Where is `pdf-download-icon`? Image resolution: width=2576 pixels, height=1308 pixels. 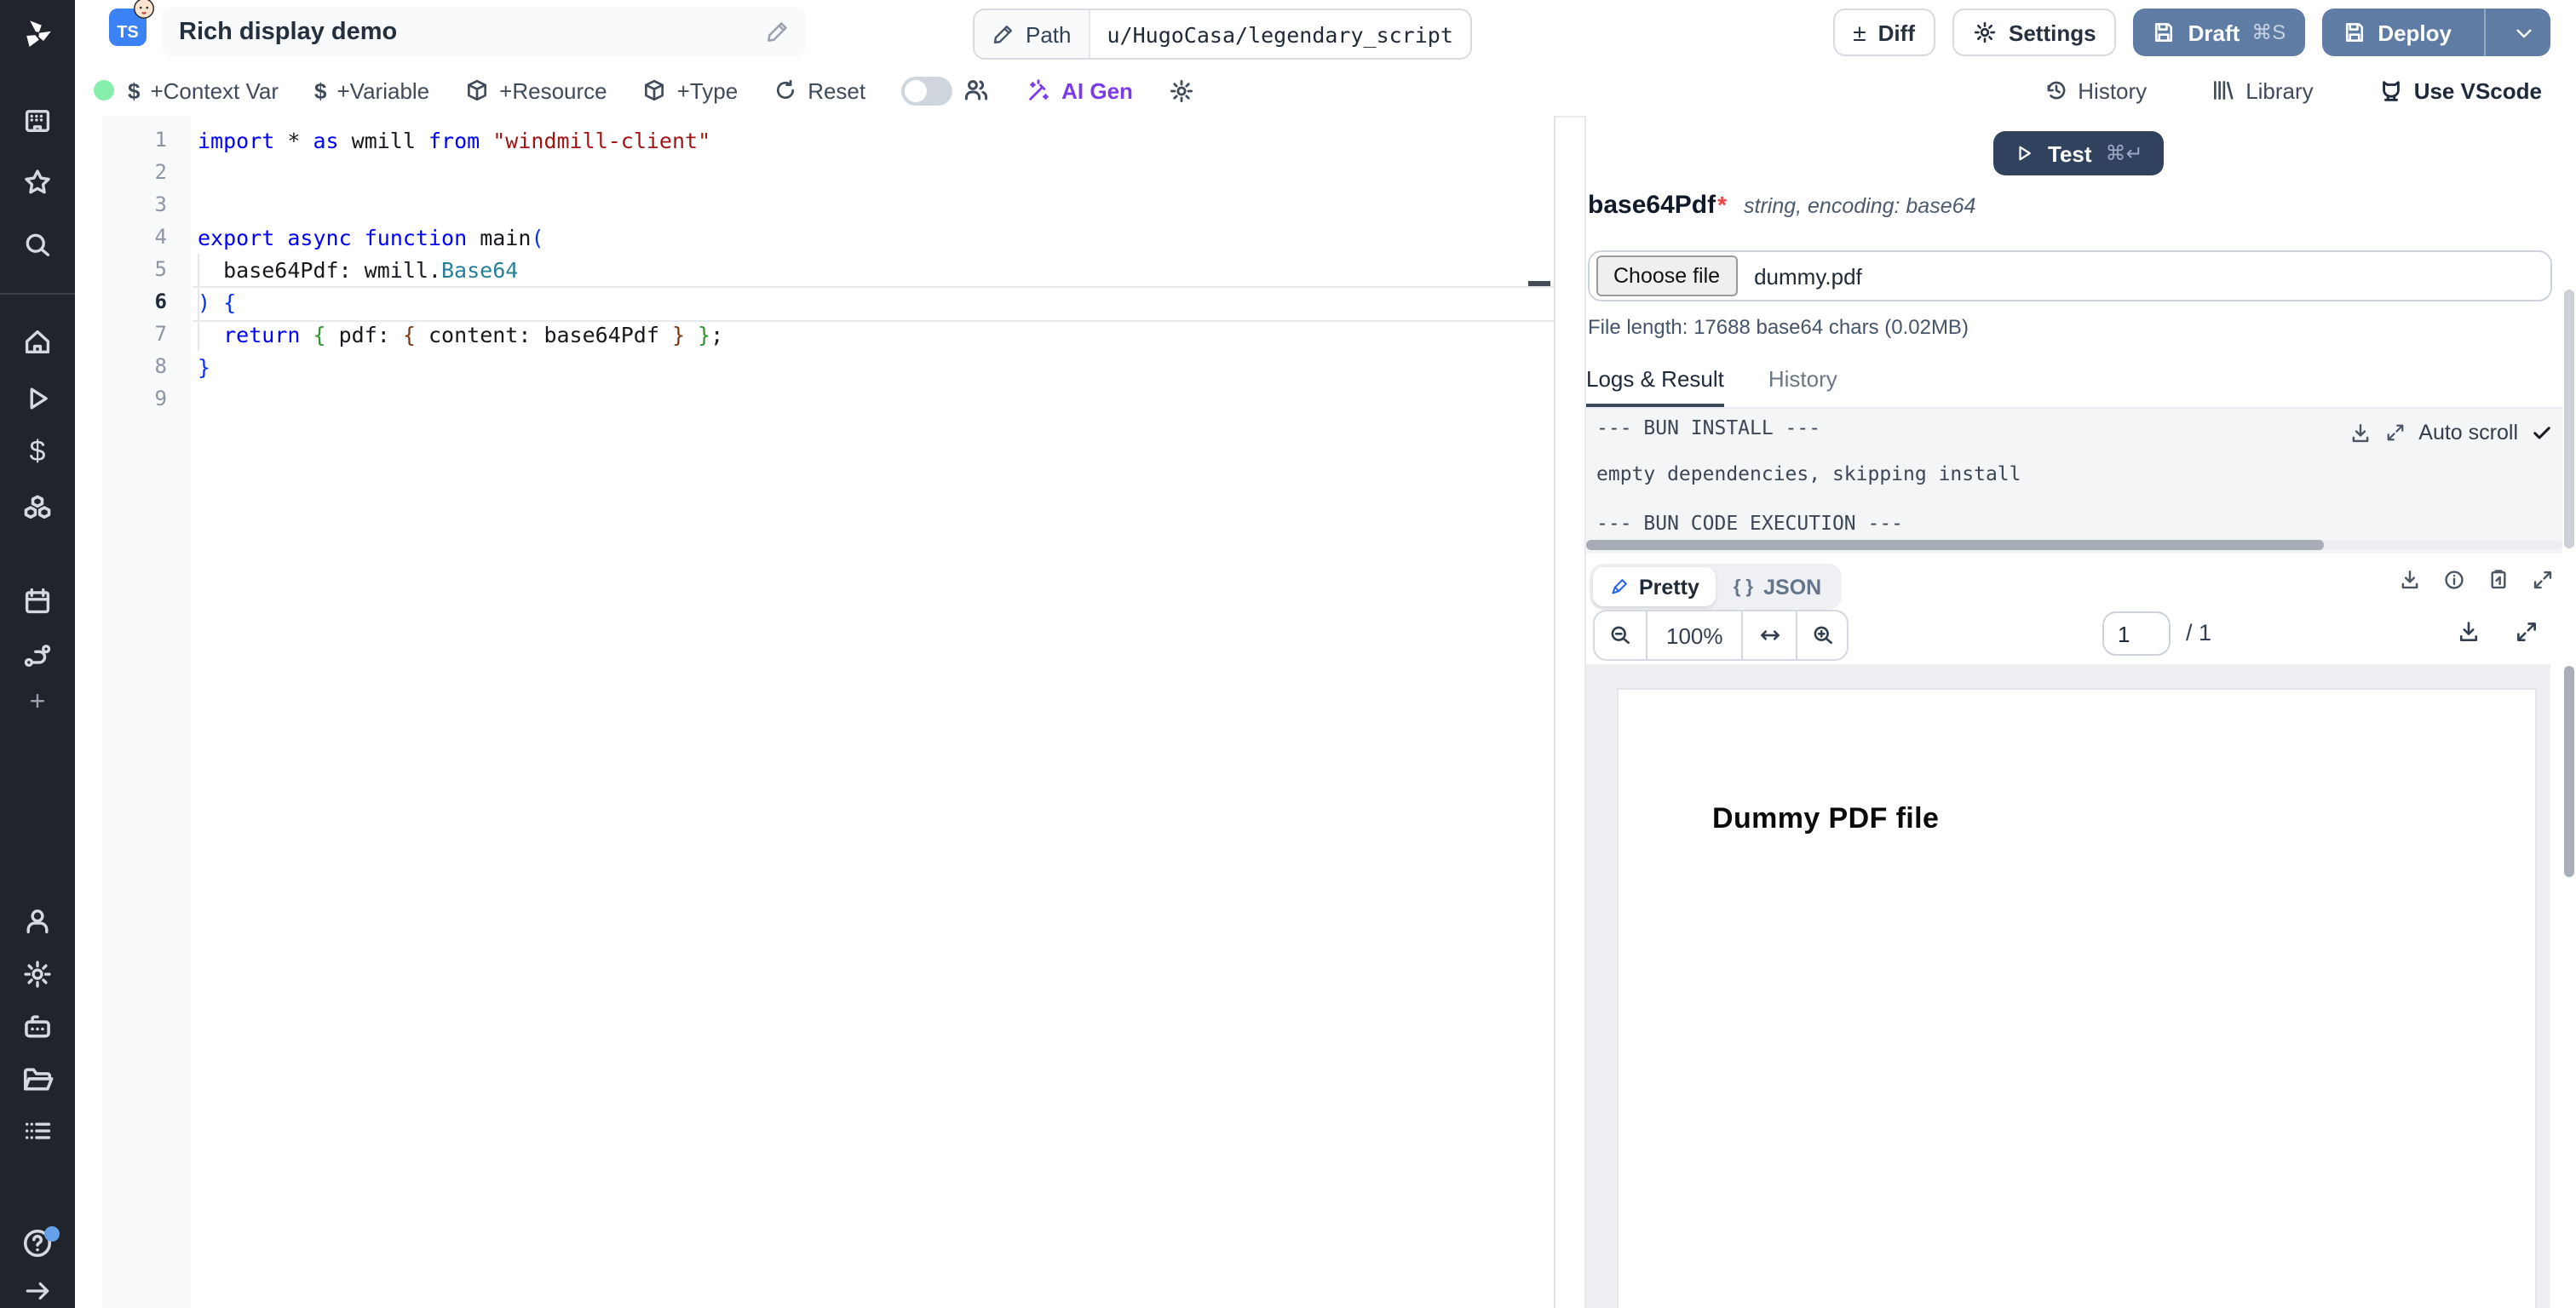 pdf-download-icon is located at coordinates (2469, 632).